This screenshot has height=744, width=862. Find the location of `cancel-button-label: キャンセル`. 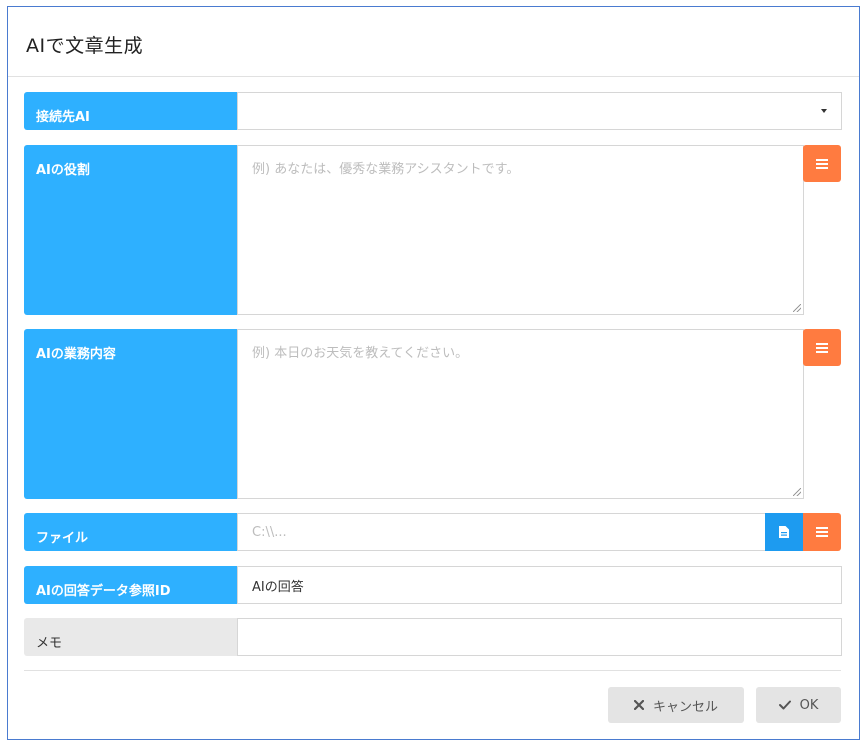

cancel-button-label: キャンセル is located at coordinates (685, 707).